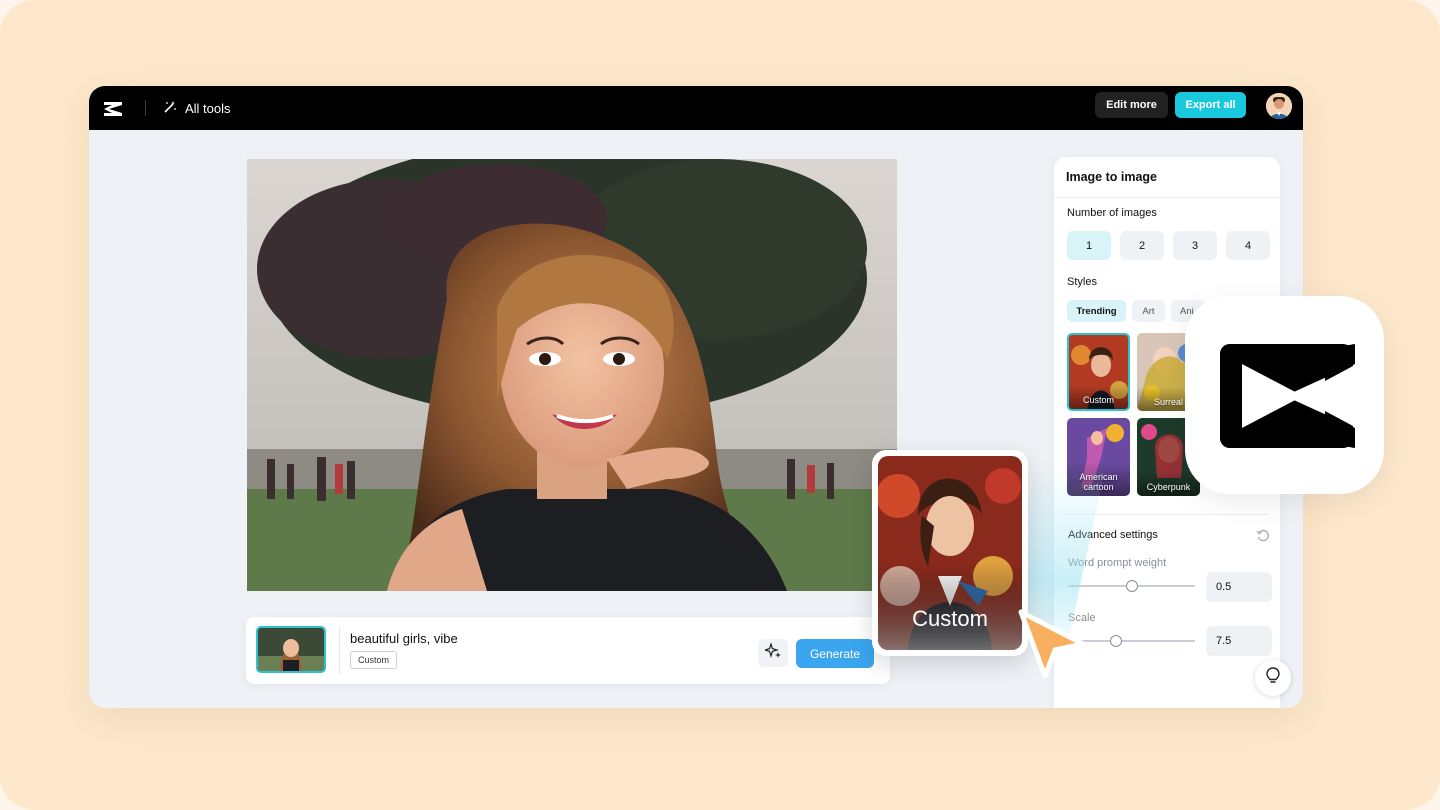  I want to click on panel-divider, so click(1167, 197).